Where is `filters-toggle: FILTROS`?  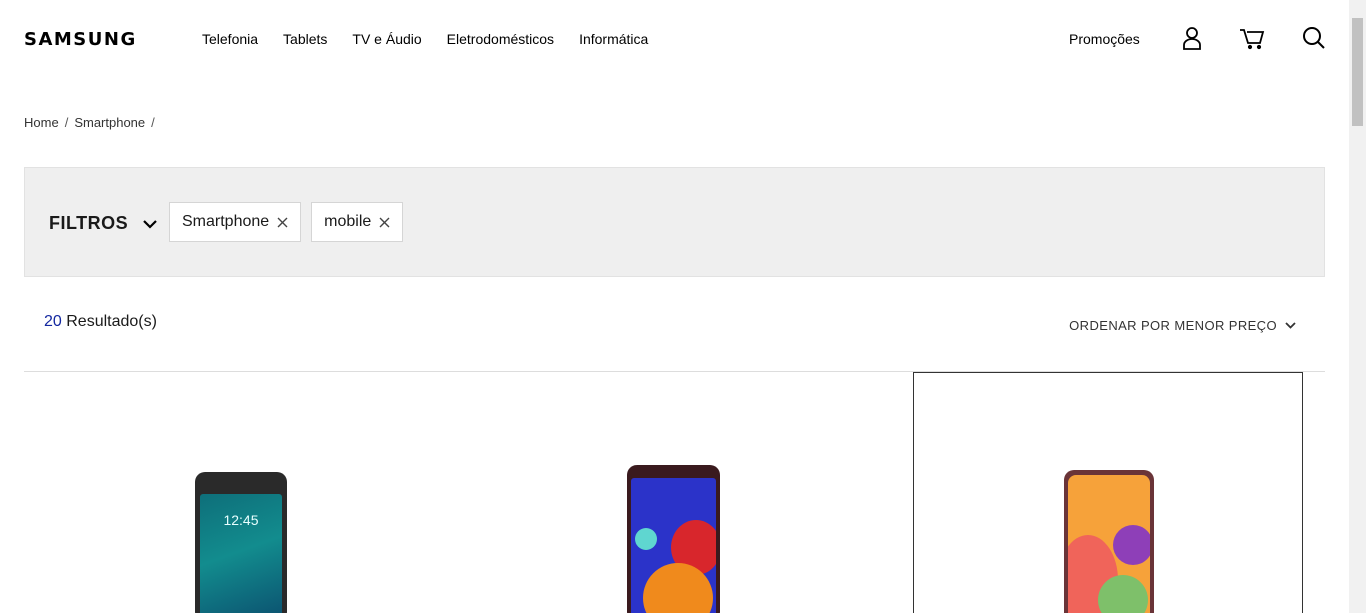 filters-toggle: FILTROS is located at coordinates (103, 223).